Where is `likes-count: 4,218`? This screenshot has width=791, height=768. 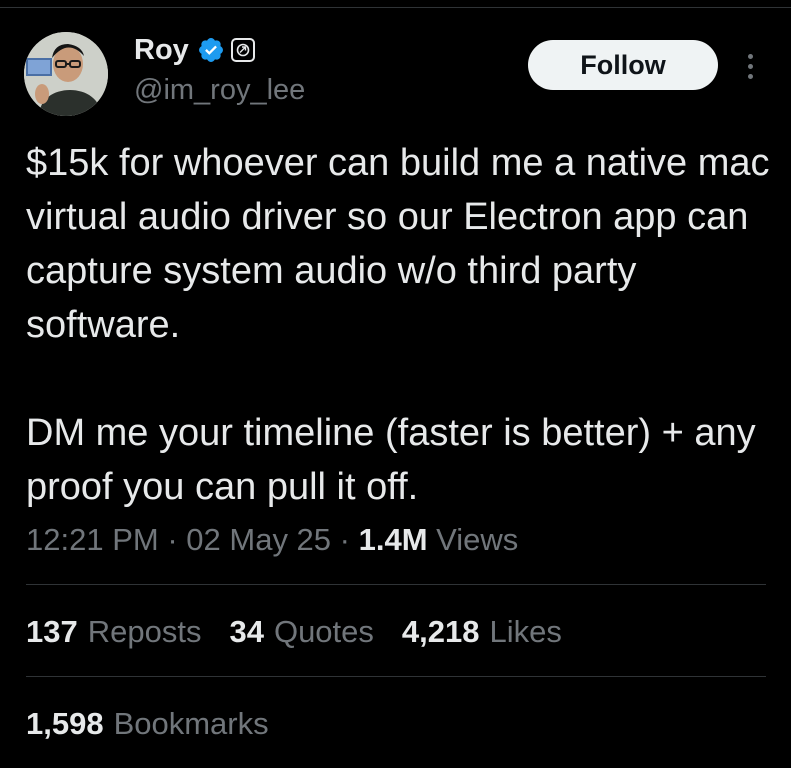 likes-count: 4,218 is located at coordinates (440, 631).